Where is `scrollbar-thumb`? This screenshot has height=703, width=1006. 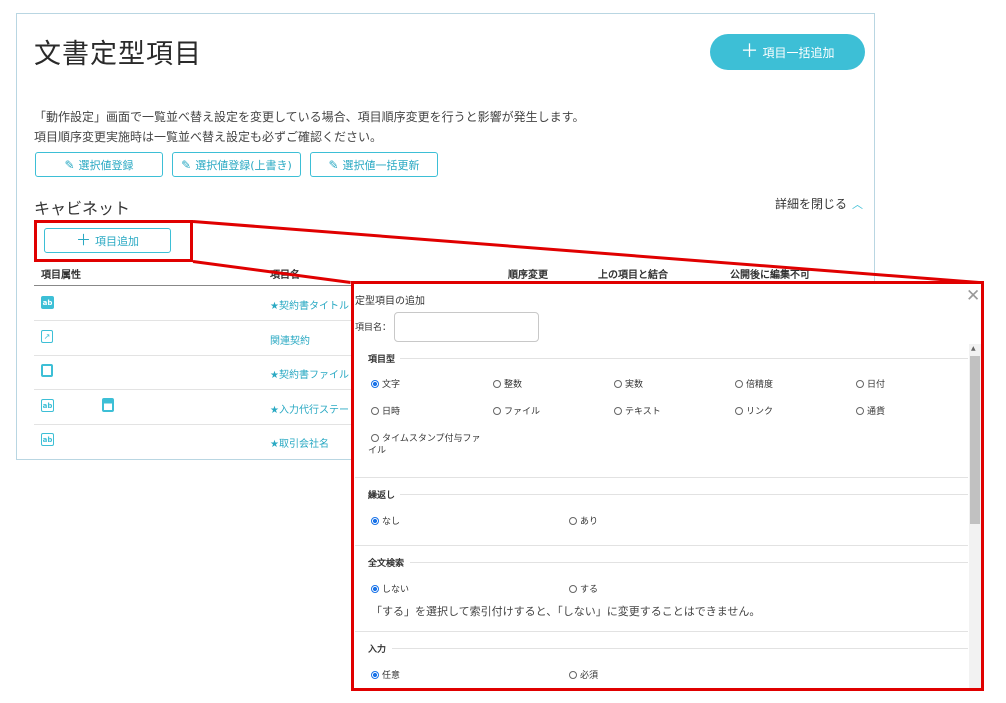 scrollbar-thumb is located at coordinates (975, 440).